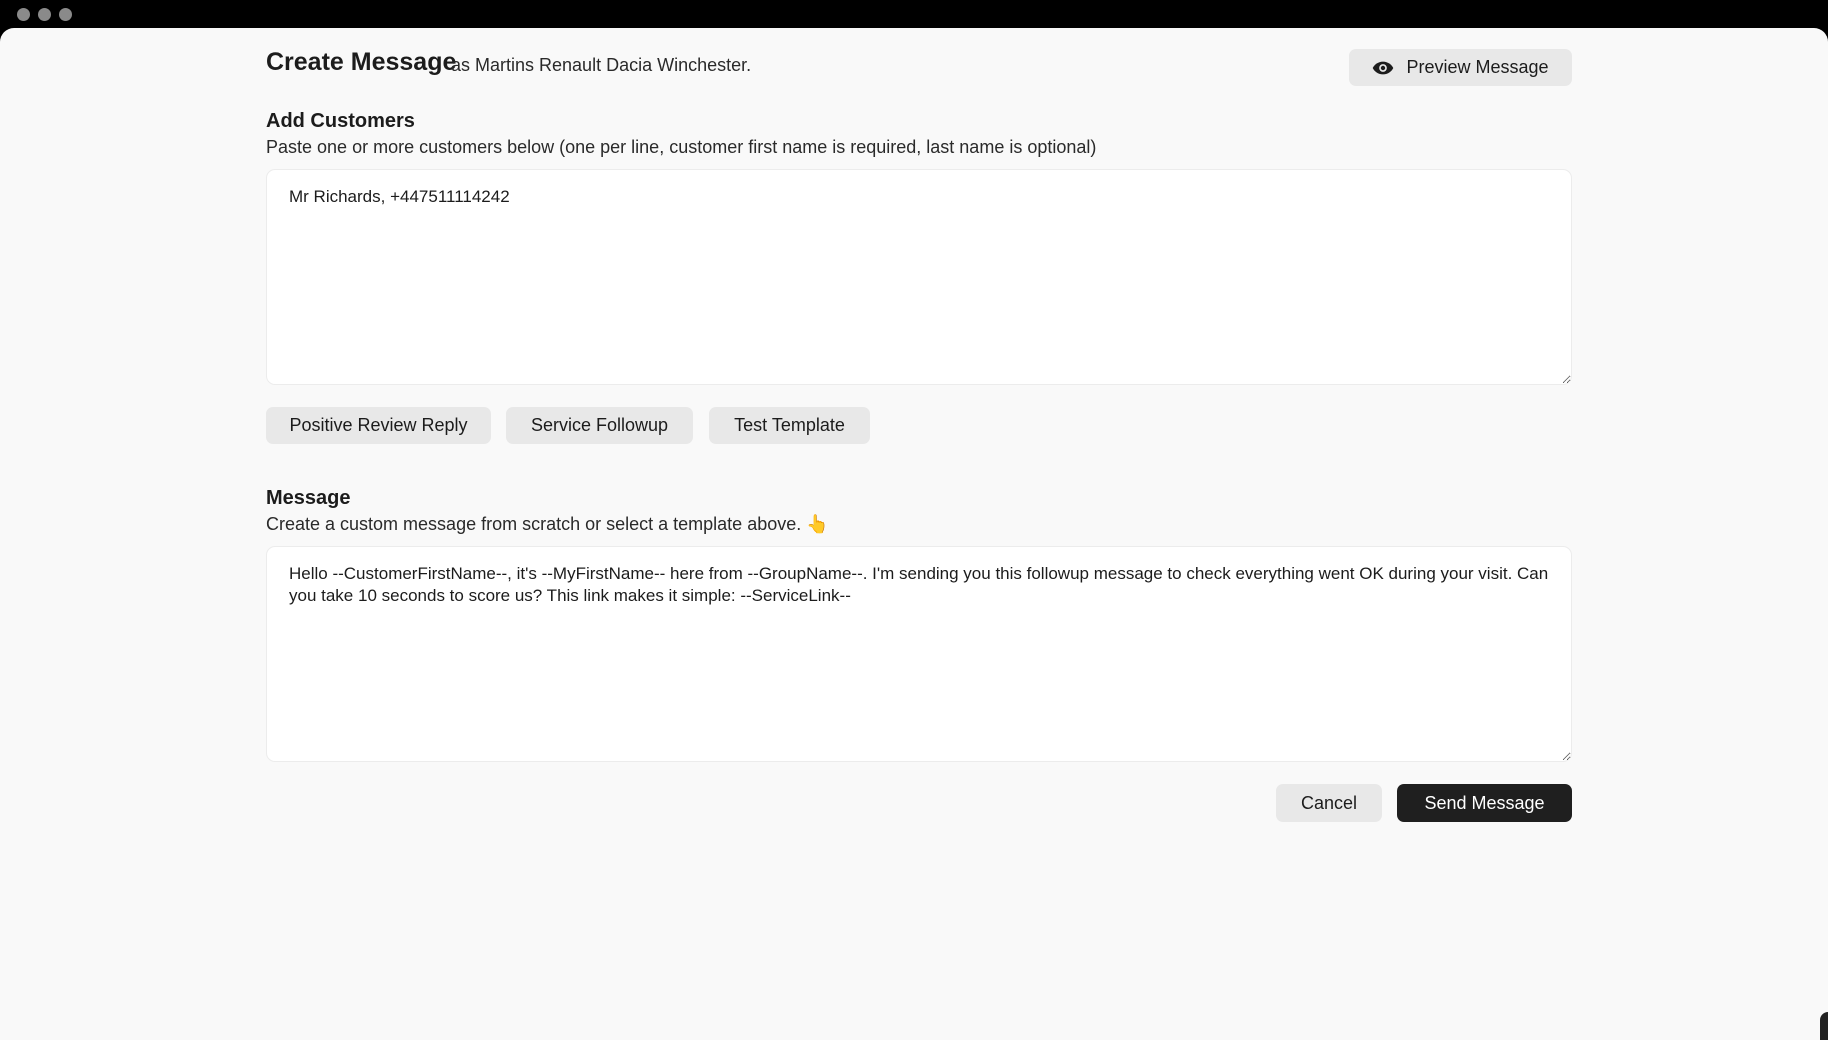 This screenshot has height=1040, width=1828. What do you see at coordinates (1383, 67) in the screenshot?
I see `eye-icon` at bounding box center [1383, 67].